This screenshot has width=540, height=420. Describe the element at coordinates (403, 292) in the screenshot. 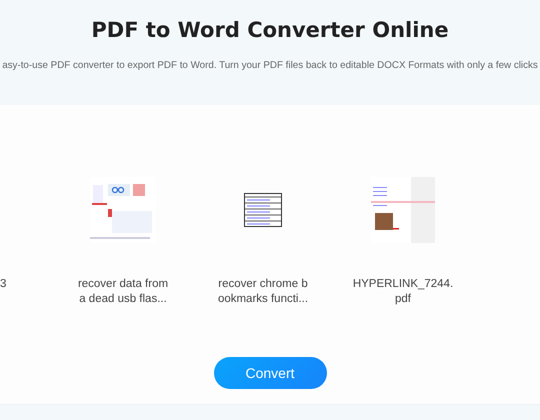

I see `file-name: HYPERLINK_7244. pdf` at that location.